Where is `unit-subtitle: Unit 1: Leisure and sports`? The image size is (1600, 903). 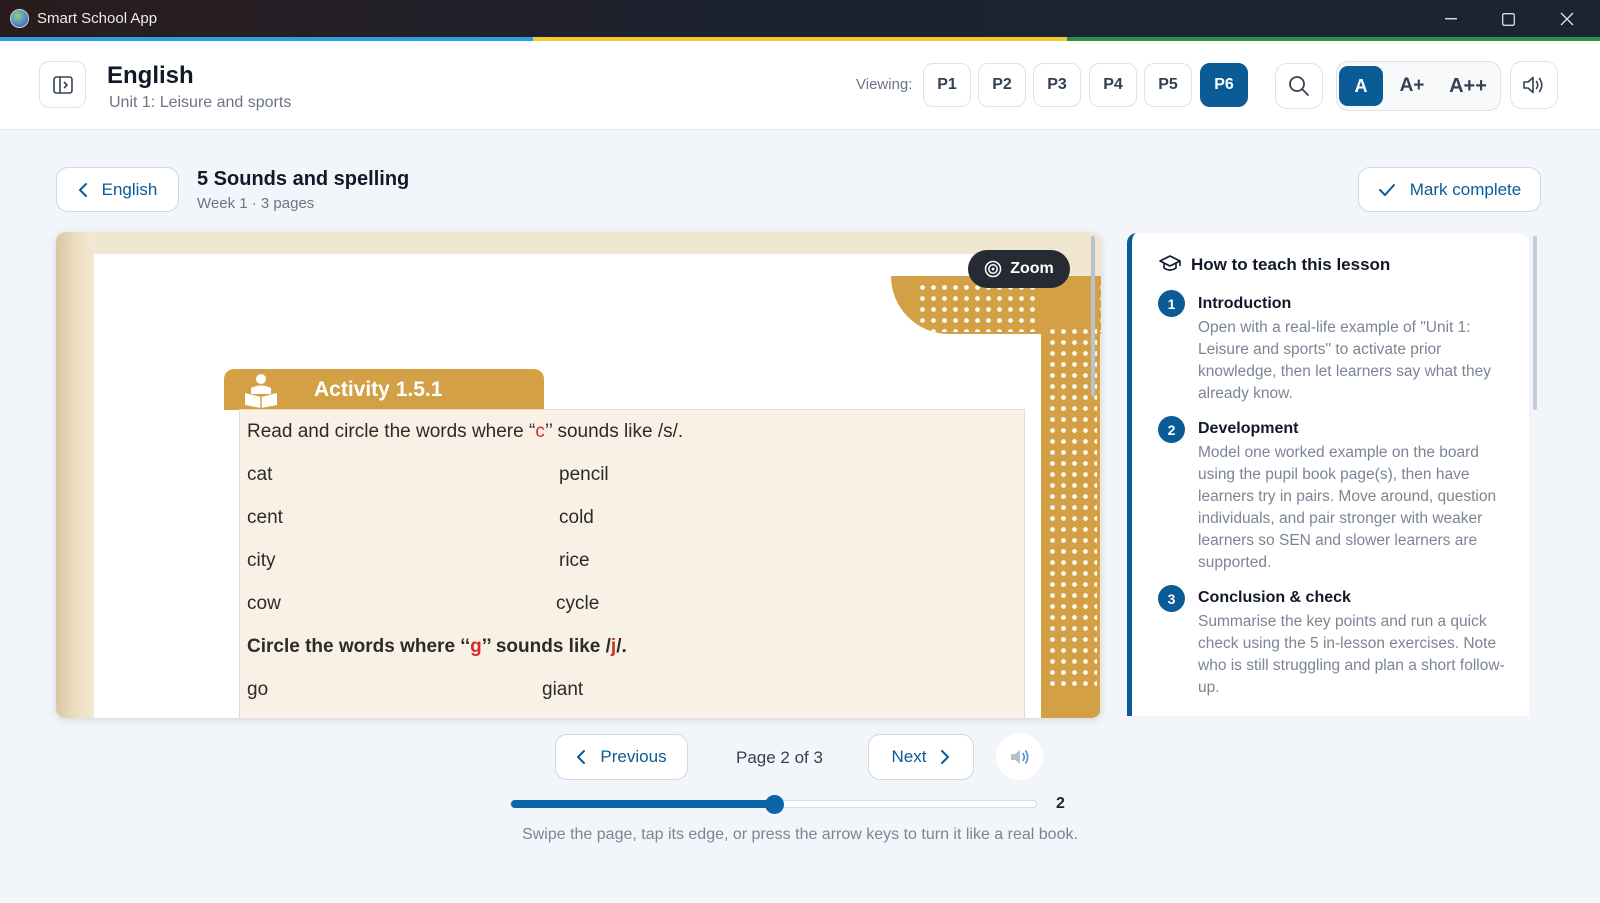 unit-subtitle: Unit 1: Leisure and sports is located at coordinates (200, 102).